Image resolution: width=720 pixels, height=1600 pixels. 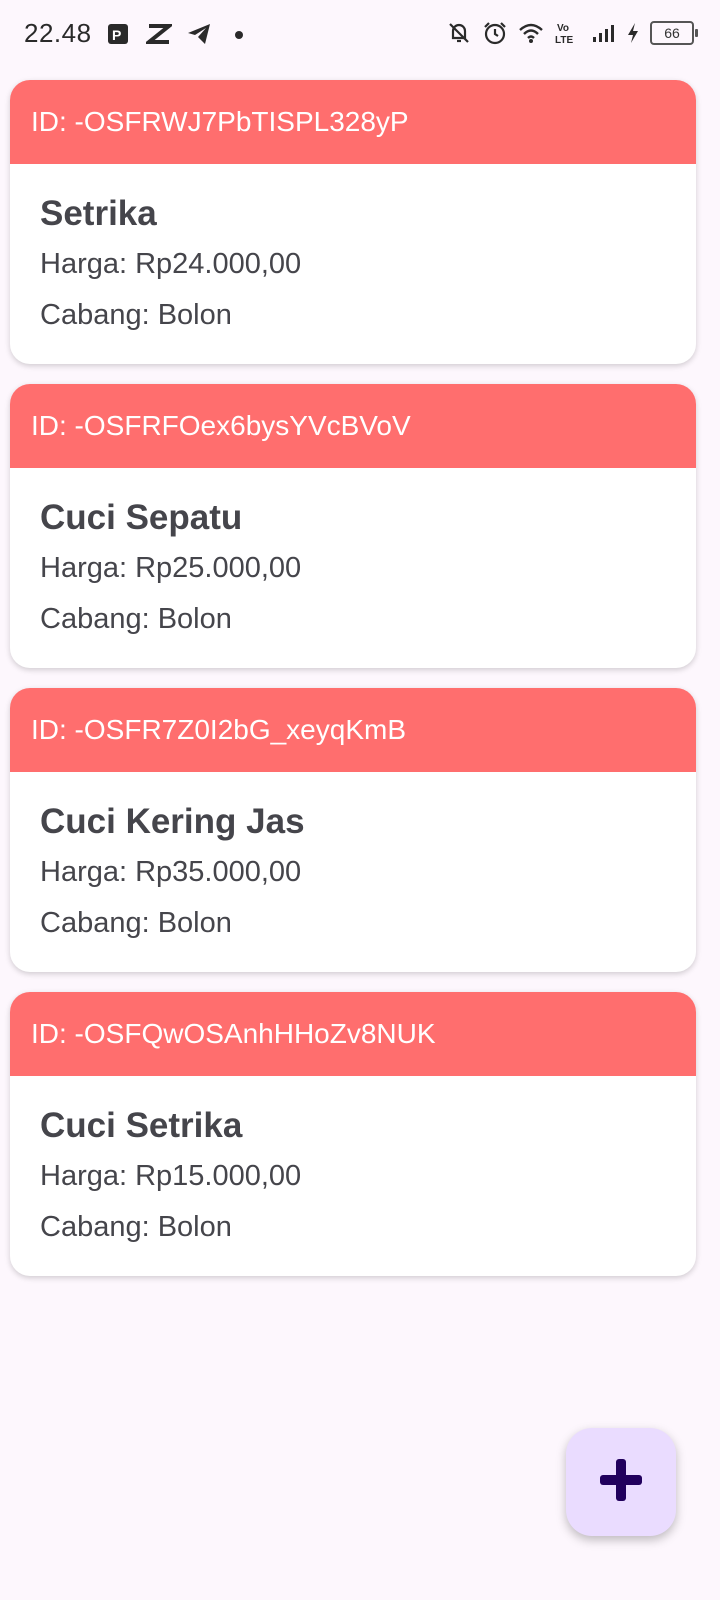 What do you see at coordinates (171, 1176) in the screenshot?
I see `service-price: Harga: Rp15.000,00` at bounding box center [171, 1176].